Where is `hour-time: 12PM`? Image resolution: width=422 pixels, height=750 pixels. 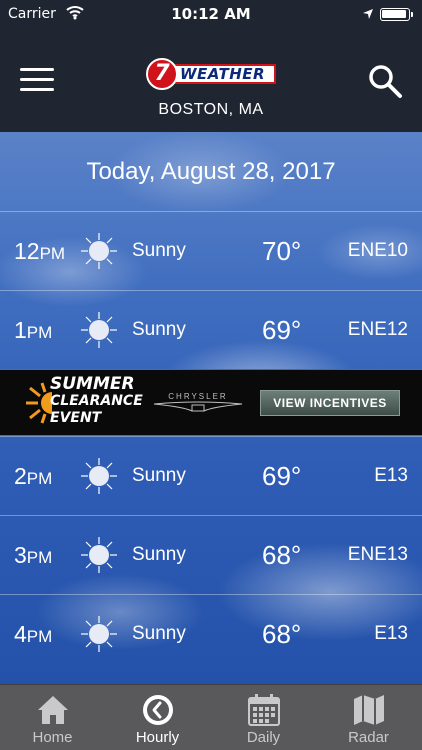 hour-time: 12PM is located at coordinates (40, 251).